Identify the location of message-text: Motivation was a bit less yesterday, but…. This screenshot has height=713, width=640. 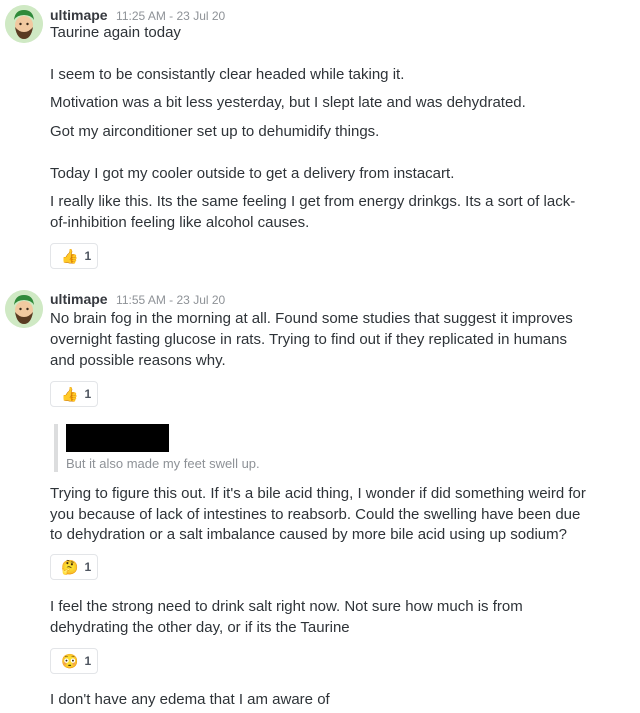
(288, 102).